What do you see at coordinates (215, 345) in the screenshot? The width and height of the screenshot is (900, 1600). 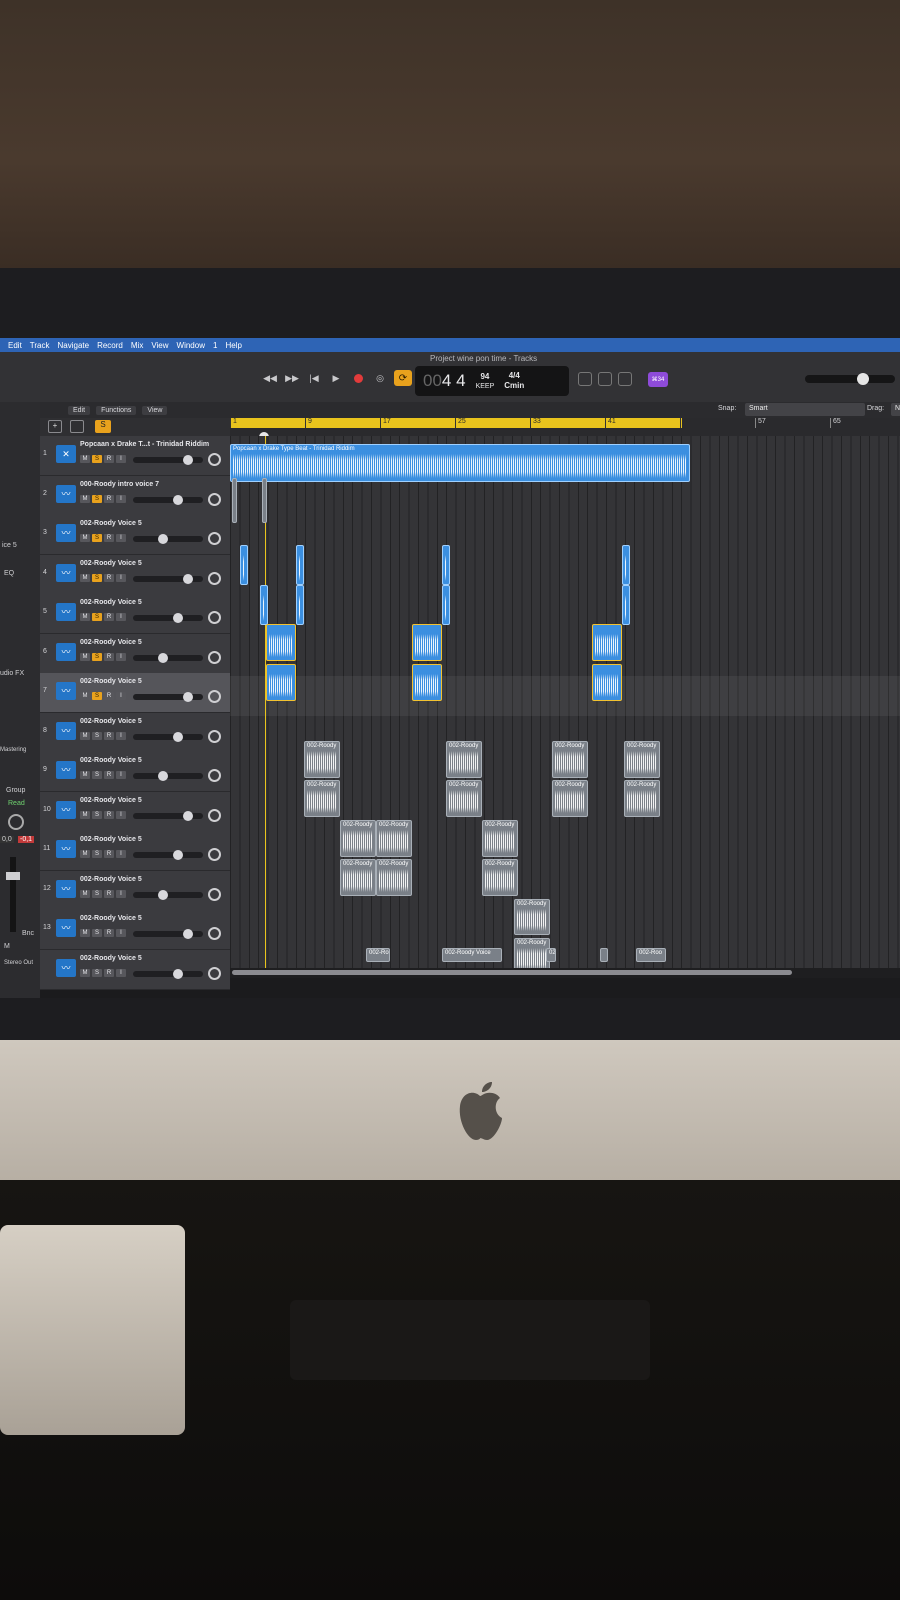 I see `menu-7: 1` at bounding box center [215, 345].